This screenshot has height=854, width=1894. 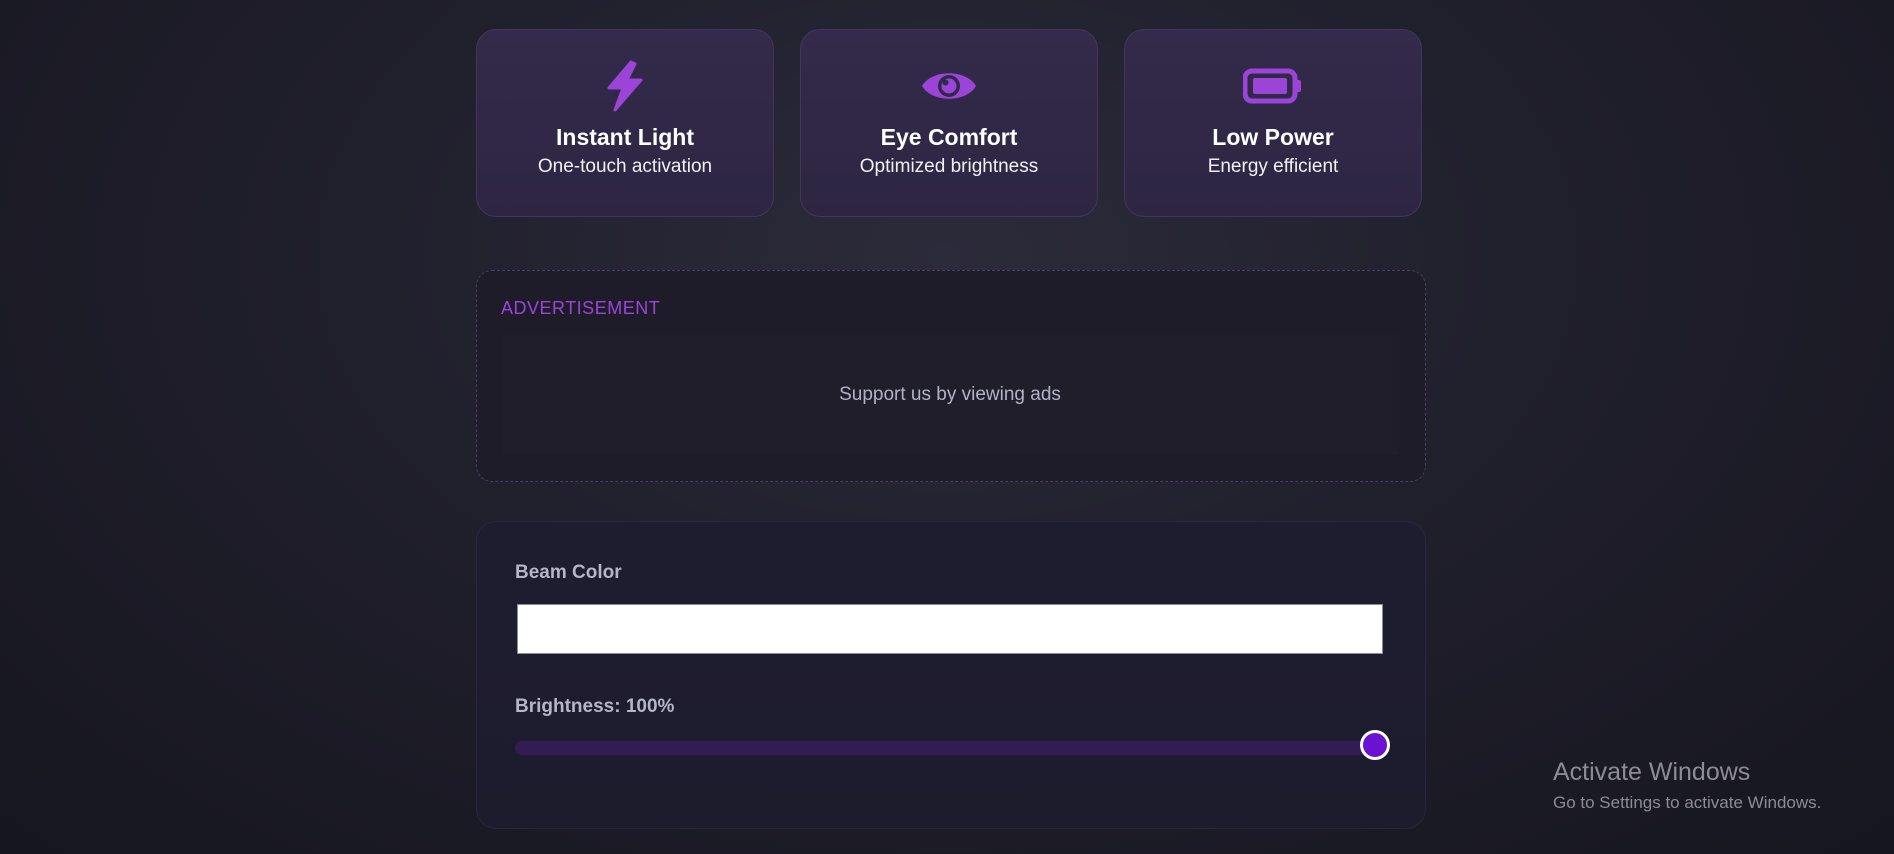 I want to click on feature-card-eye-comfort: Eye Comfort Optimized brightness, so click(x=949, y=123).